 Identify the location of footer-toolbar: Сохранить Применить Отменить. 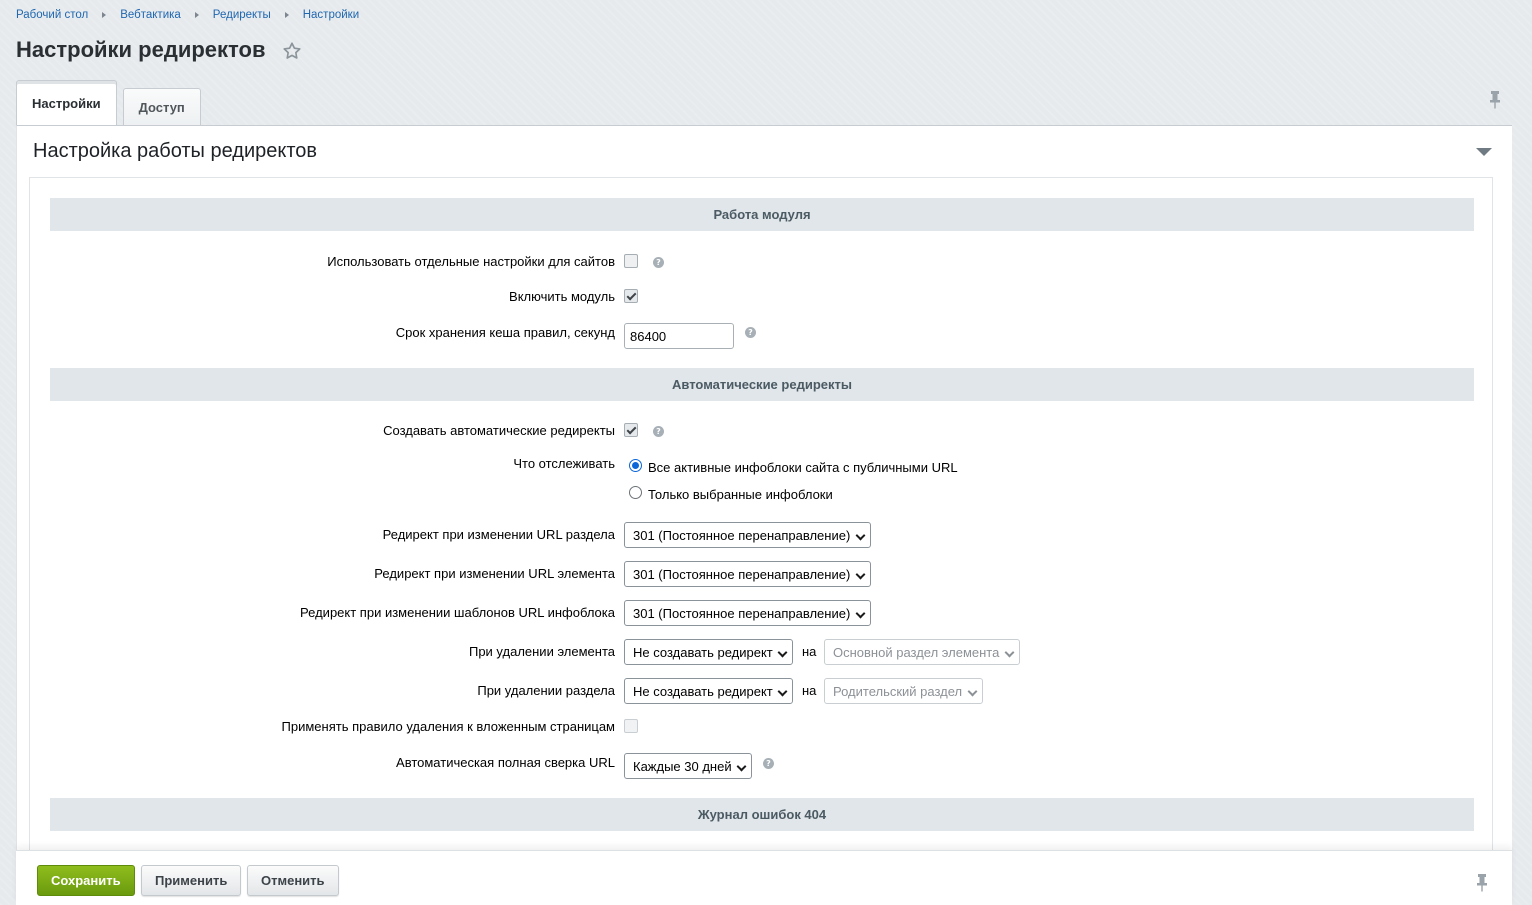
(764, 877).